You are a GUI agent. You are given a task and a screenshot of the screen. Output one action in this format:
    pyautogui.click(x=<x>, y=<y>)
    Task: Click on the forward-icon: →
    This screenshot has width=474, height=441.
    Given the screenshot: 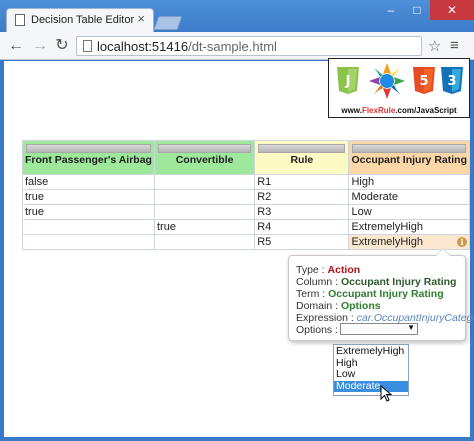 What is the action you would take?
    pyautogui.click(x=40, y=46)
    